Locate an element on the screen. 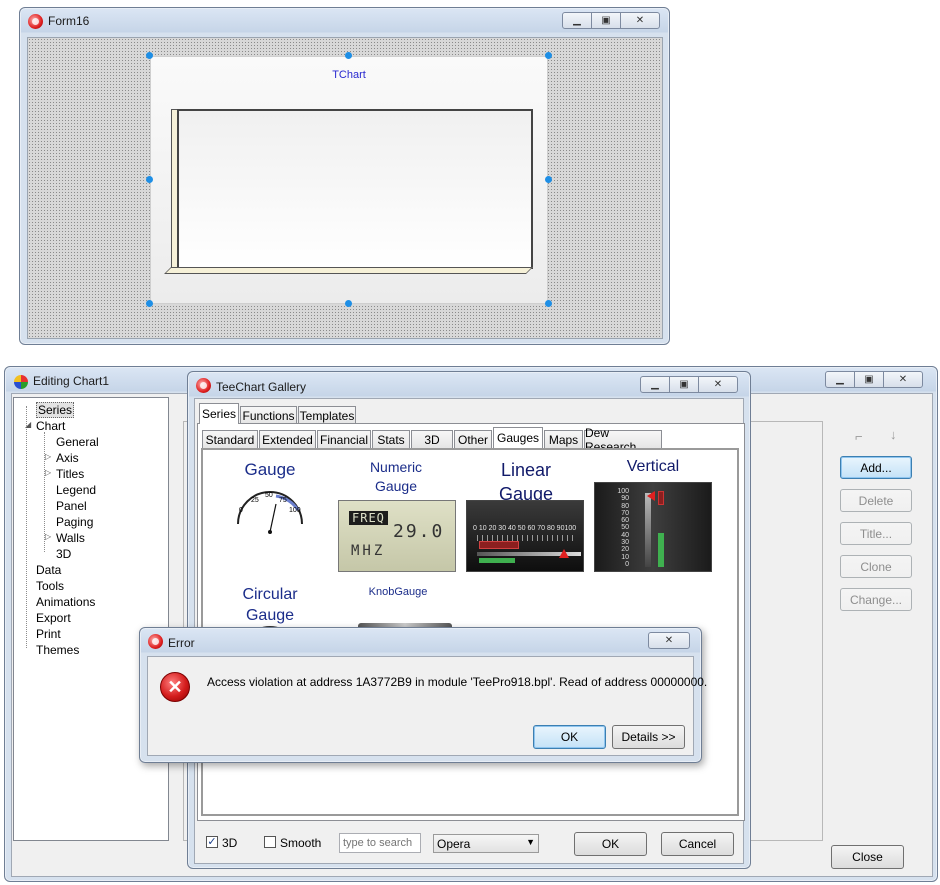 The width and height of the screenshot is (940, 885). move-down-icon: ↓ is located at coordinates (893, 434).